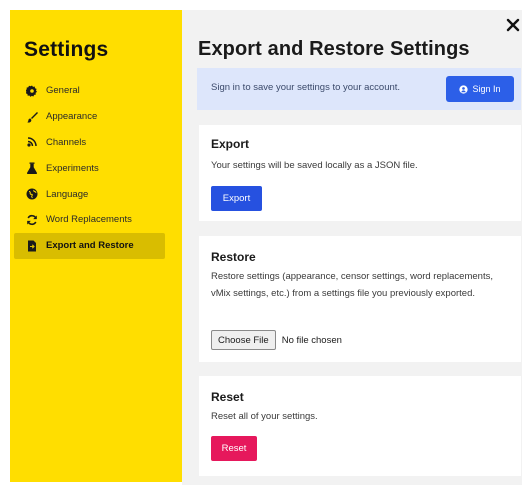 The image size is (522, 485). I want to click on sidebar-item-general: General, so click(96, 91).